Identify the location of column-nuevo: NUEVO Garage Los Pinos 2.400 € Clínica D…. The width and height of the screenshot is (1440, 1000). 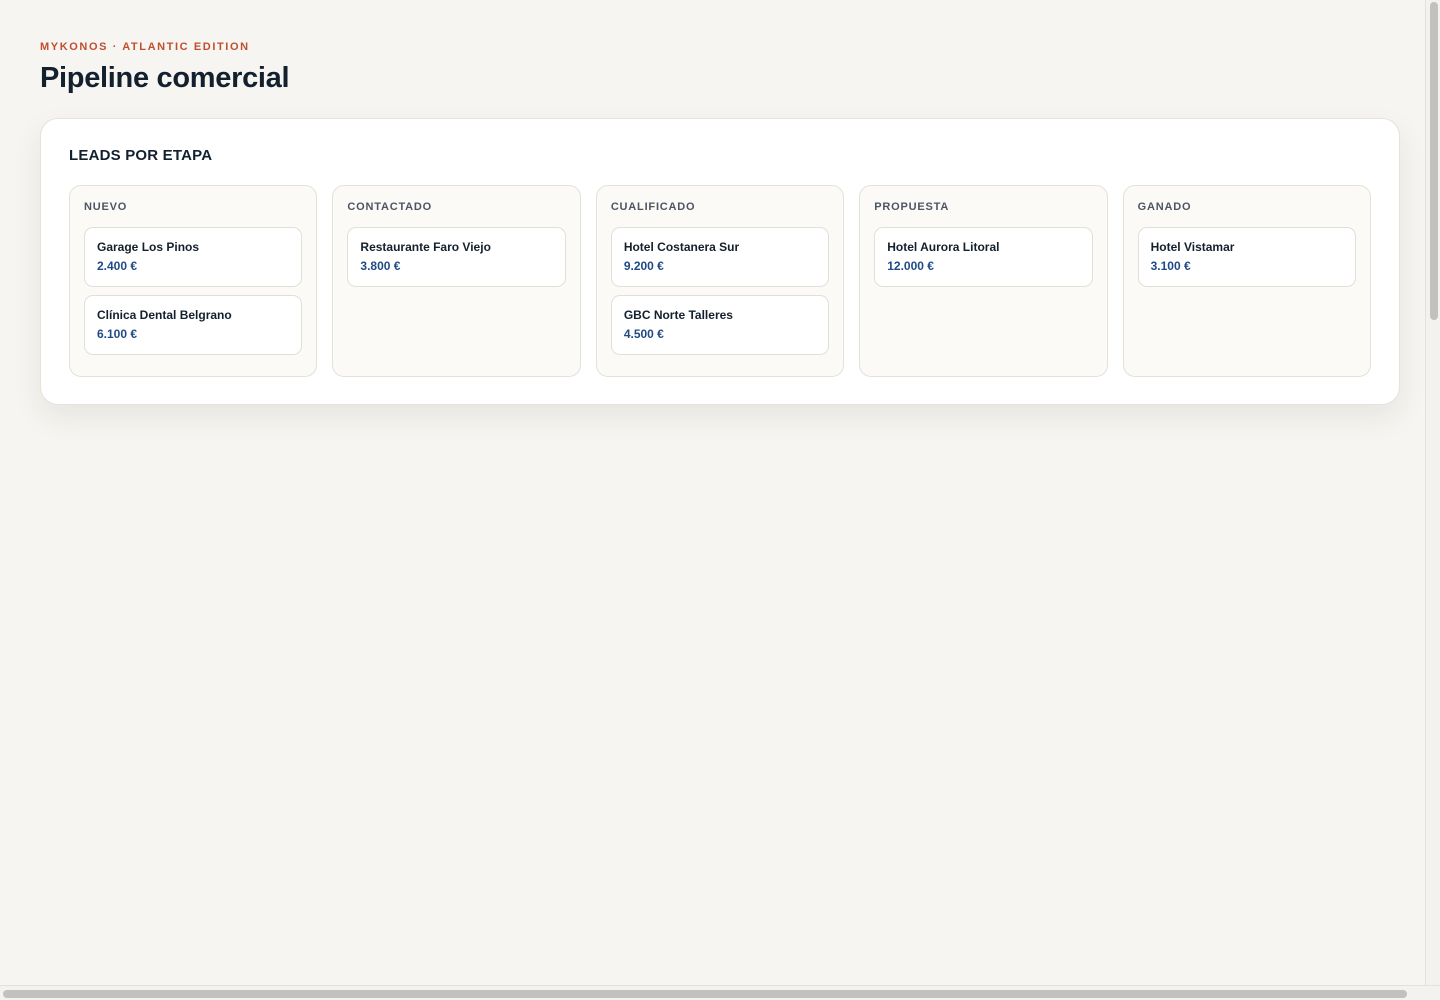
(193, 281).